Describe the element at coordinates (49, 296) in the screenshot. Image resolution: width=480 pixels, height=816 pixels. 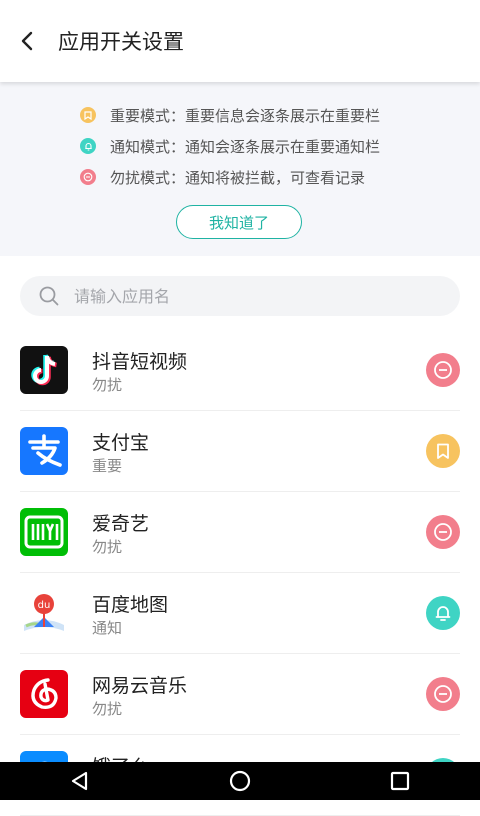
I see `search-icon` at that location.